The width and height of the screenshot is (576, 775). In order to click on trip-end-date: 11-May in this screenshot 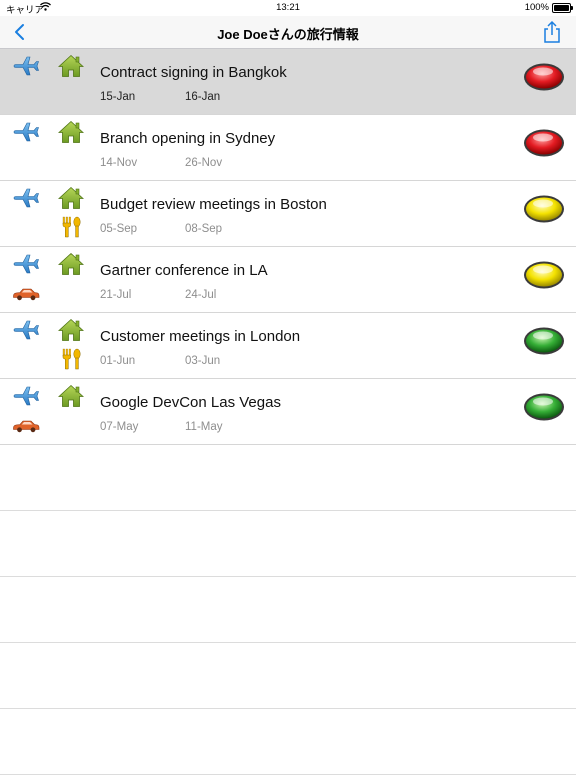, I will do `click(204, 427)`.